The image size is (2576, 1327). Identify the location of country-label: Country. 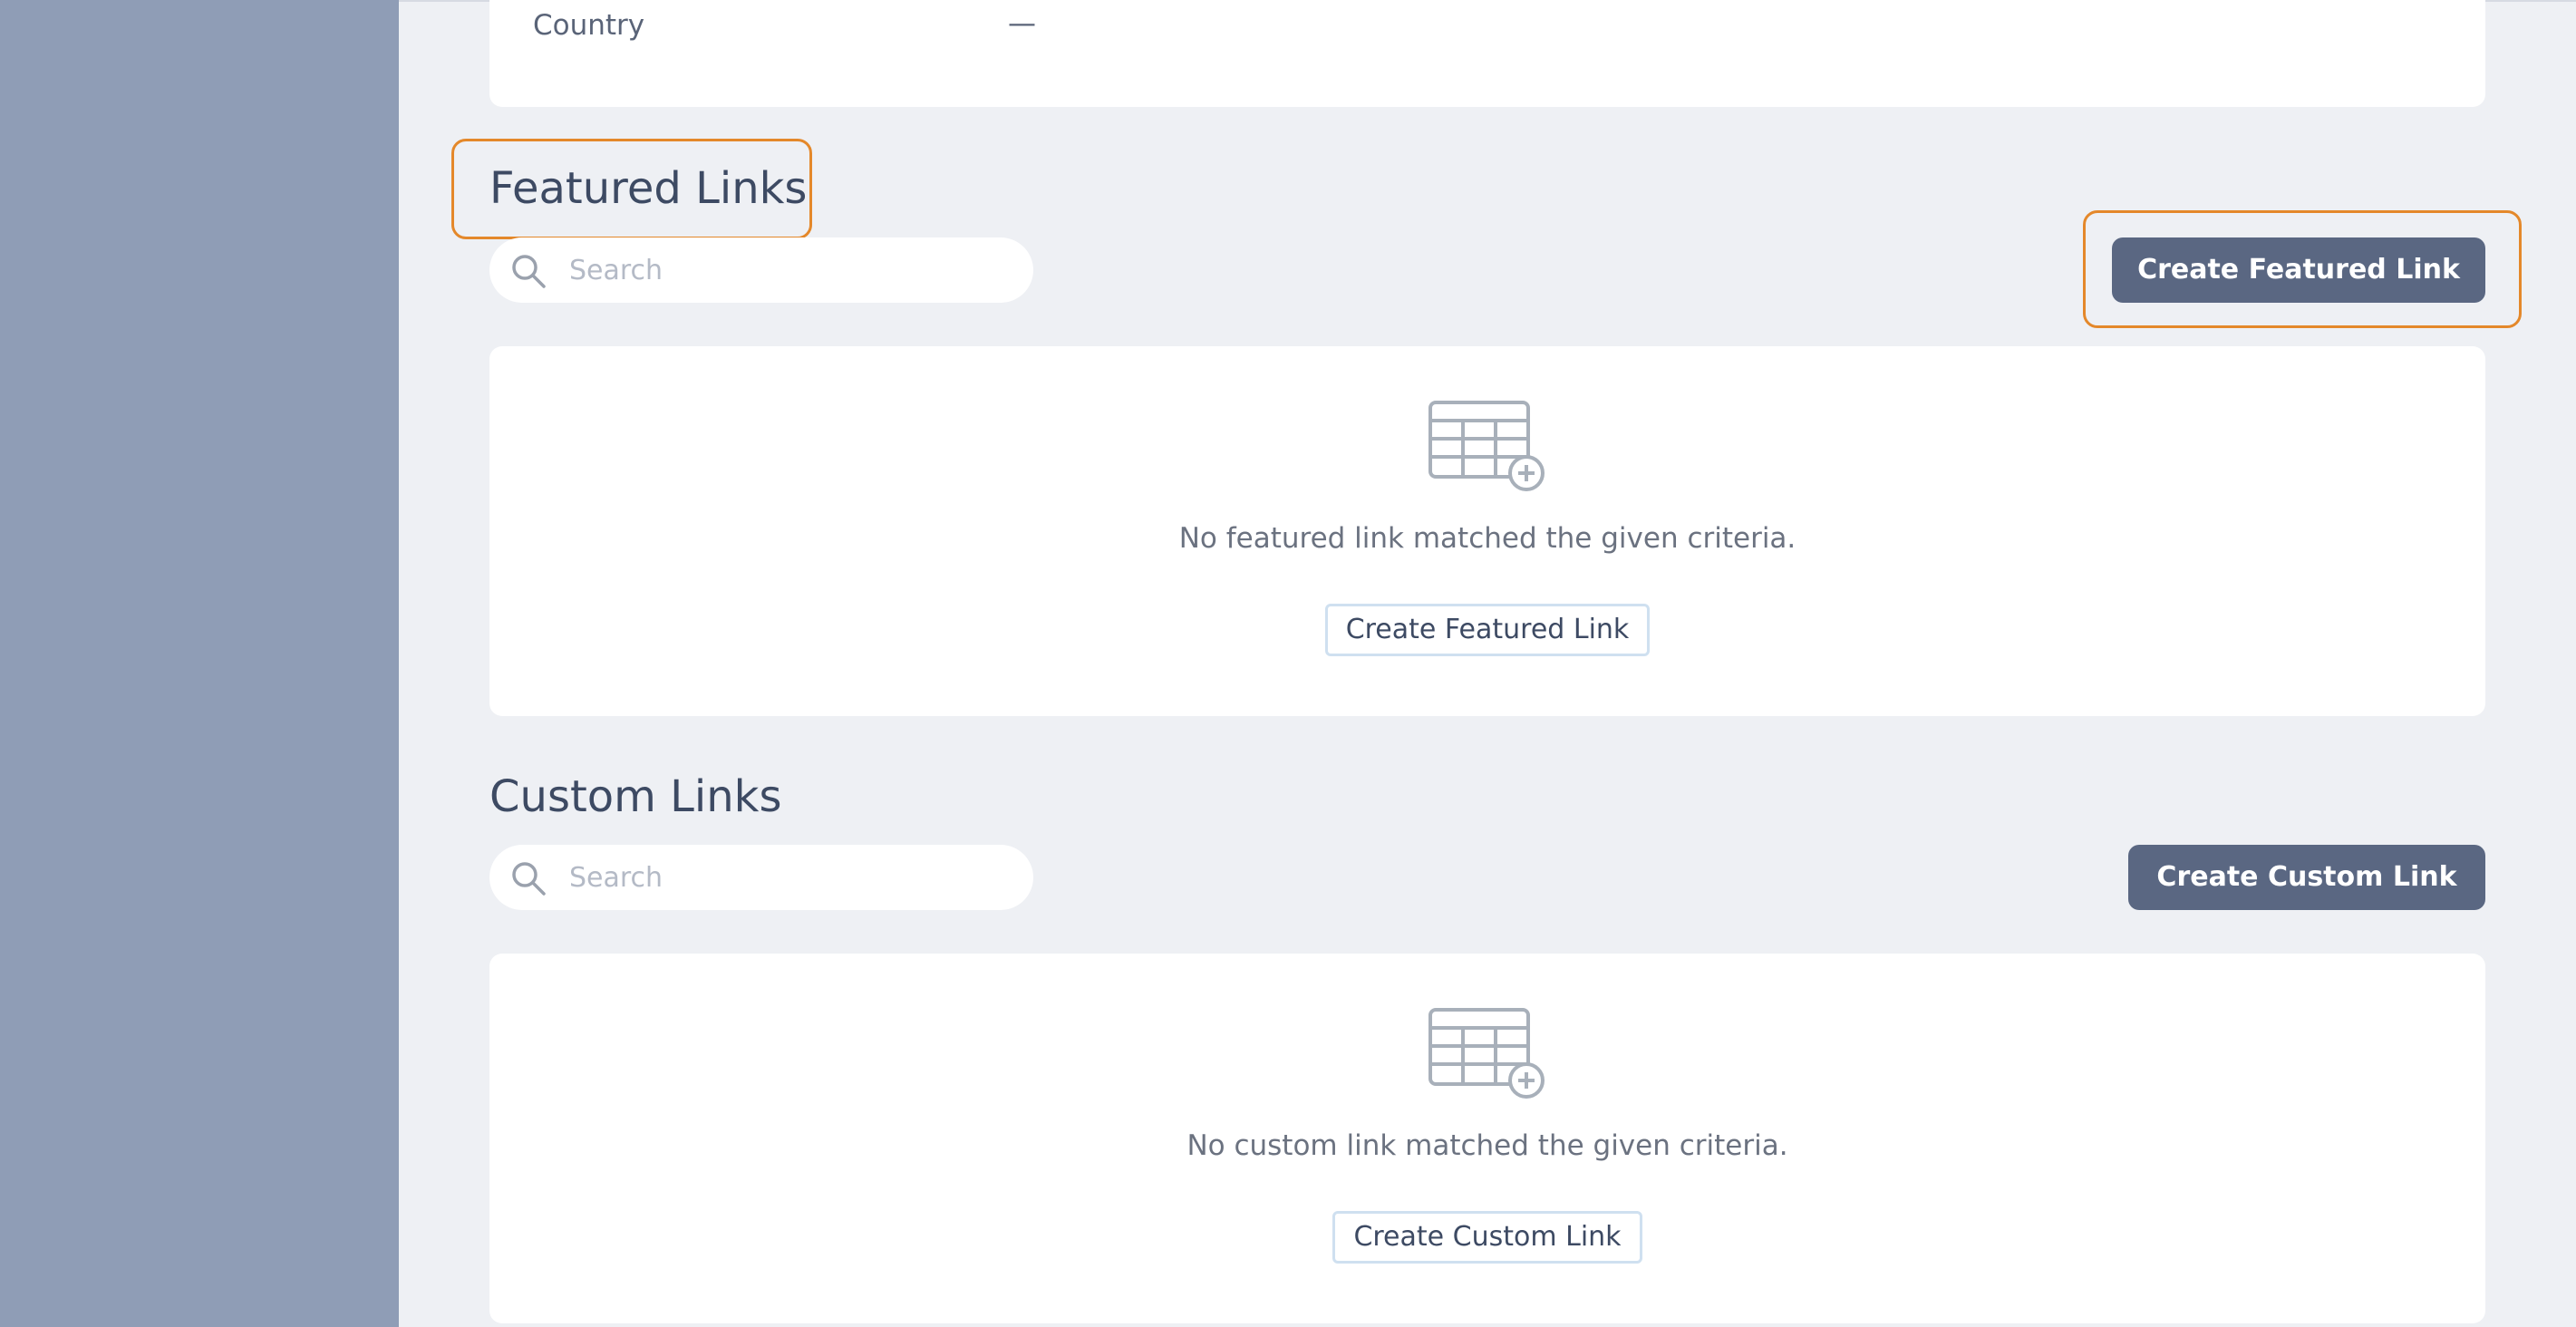
(589, 25).